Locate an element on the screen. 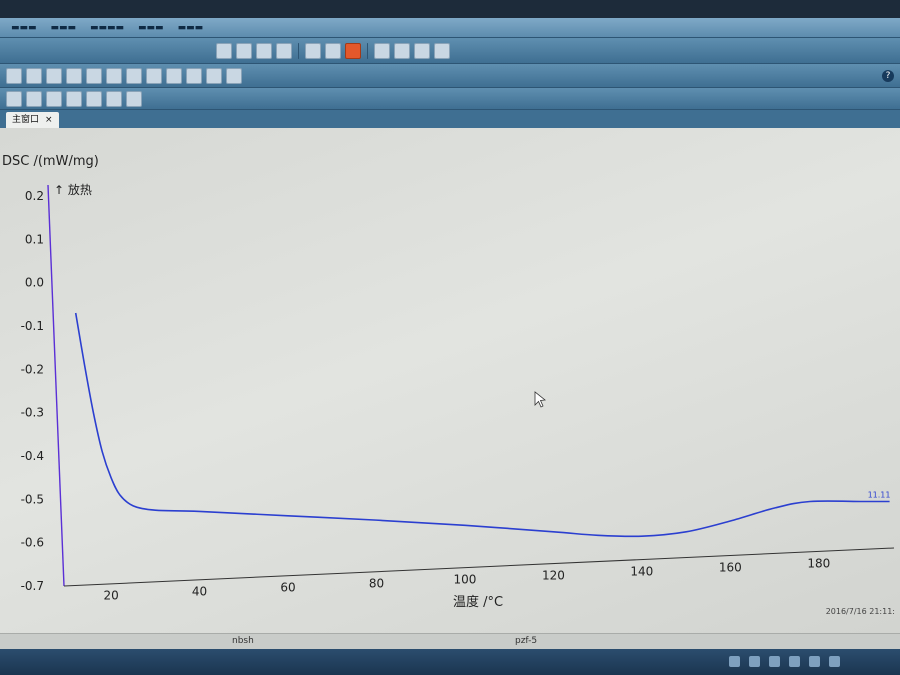 The height and width of the screenshot is (675, 900). search-icon is located at coordinates (402, 50).